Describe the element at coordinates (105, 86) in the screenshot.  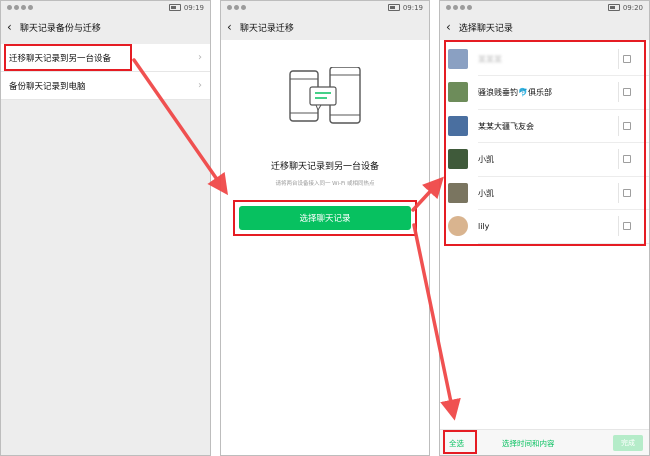
I see `menu-item-backup-pc: 备份聊天记录到电脑 ›` at that location.